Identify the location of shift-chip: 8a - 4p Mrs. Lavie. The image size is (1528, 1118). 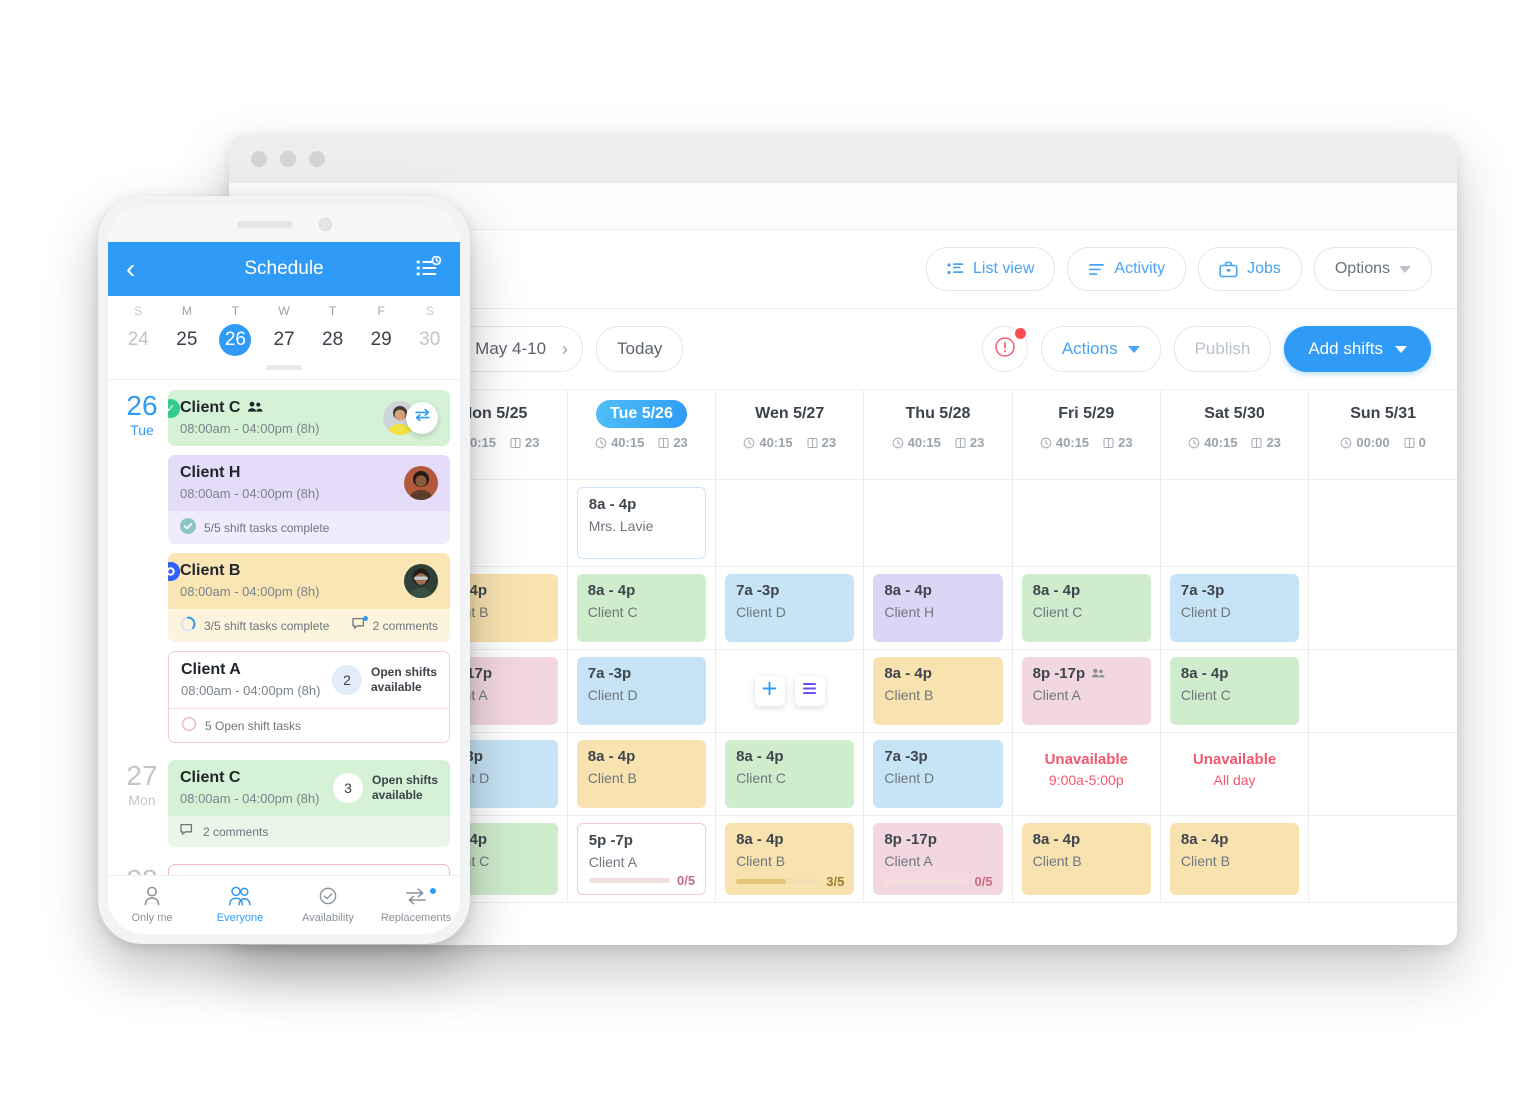
(641, 523).